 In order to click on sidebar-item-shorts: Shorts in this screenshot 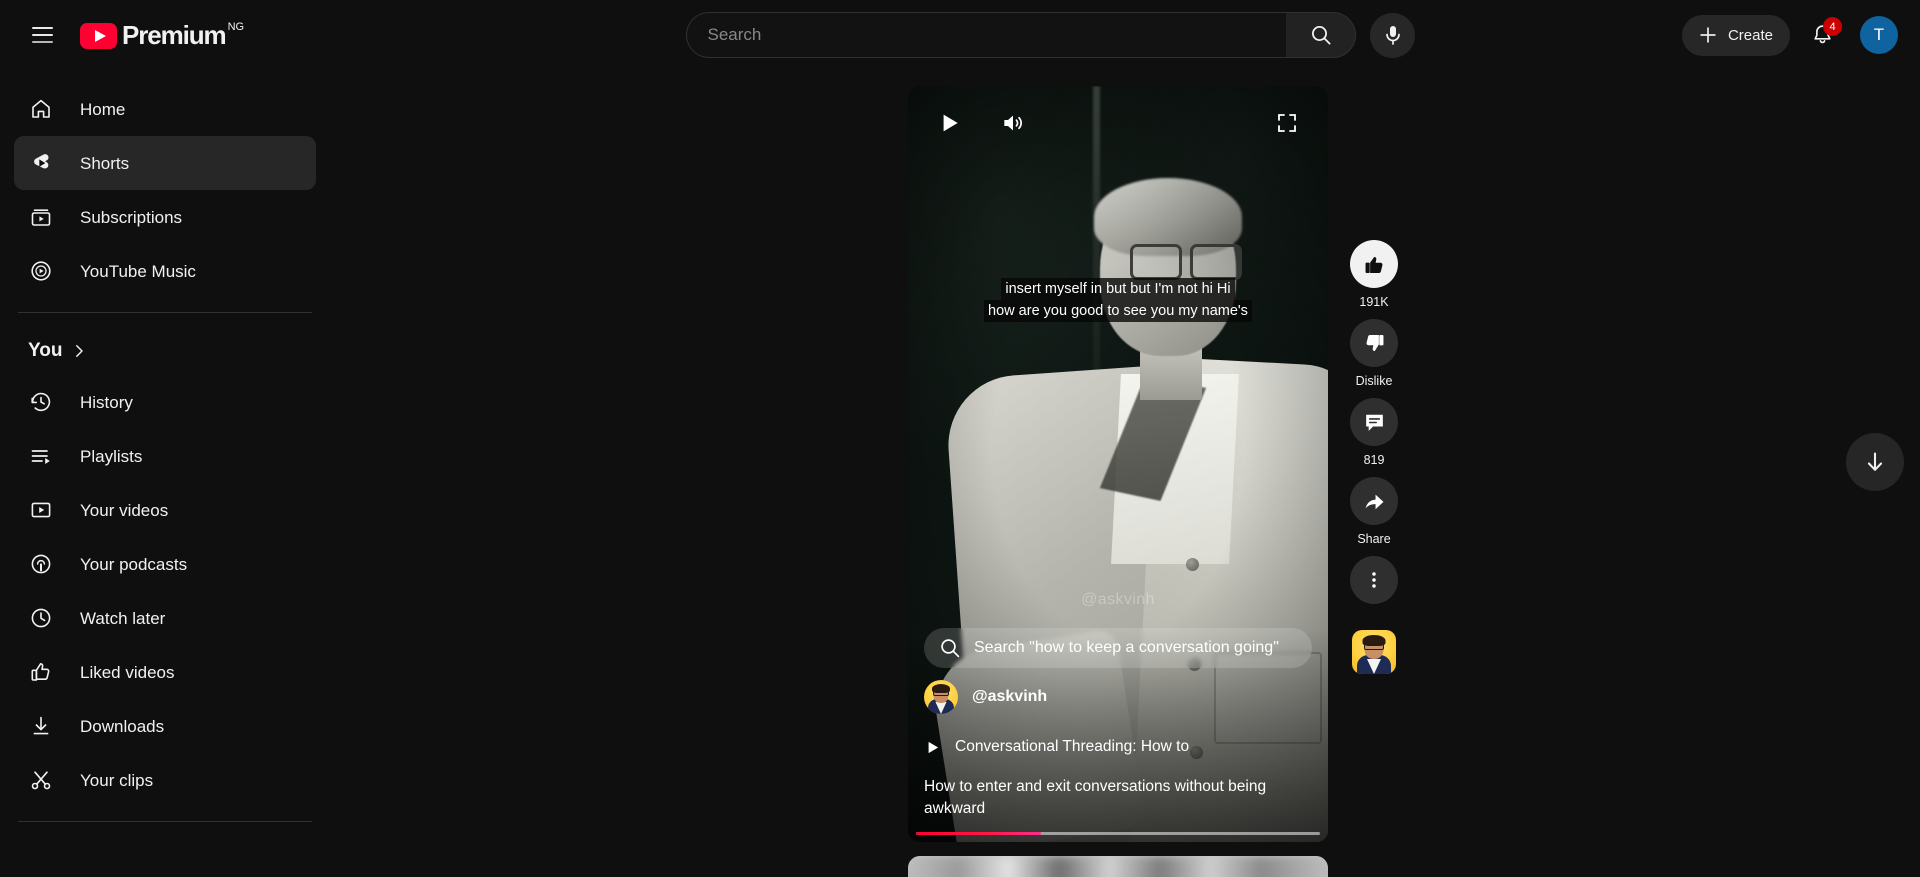, I will do `click(165, 163)`.